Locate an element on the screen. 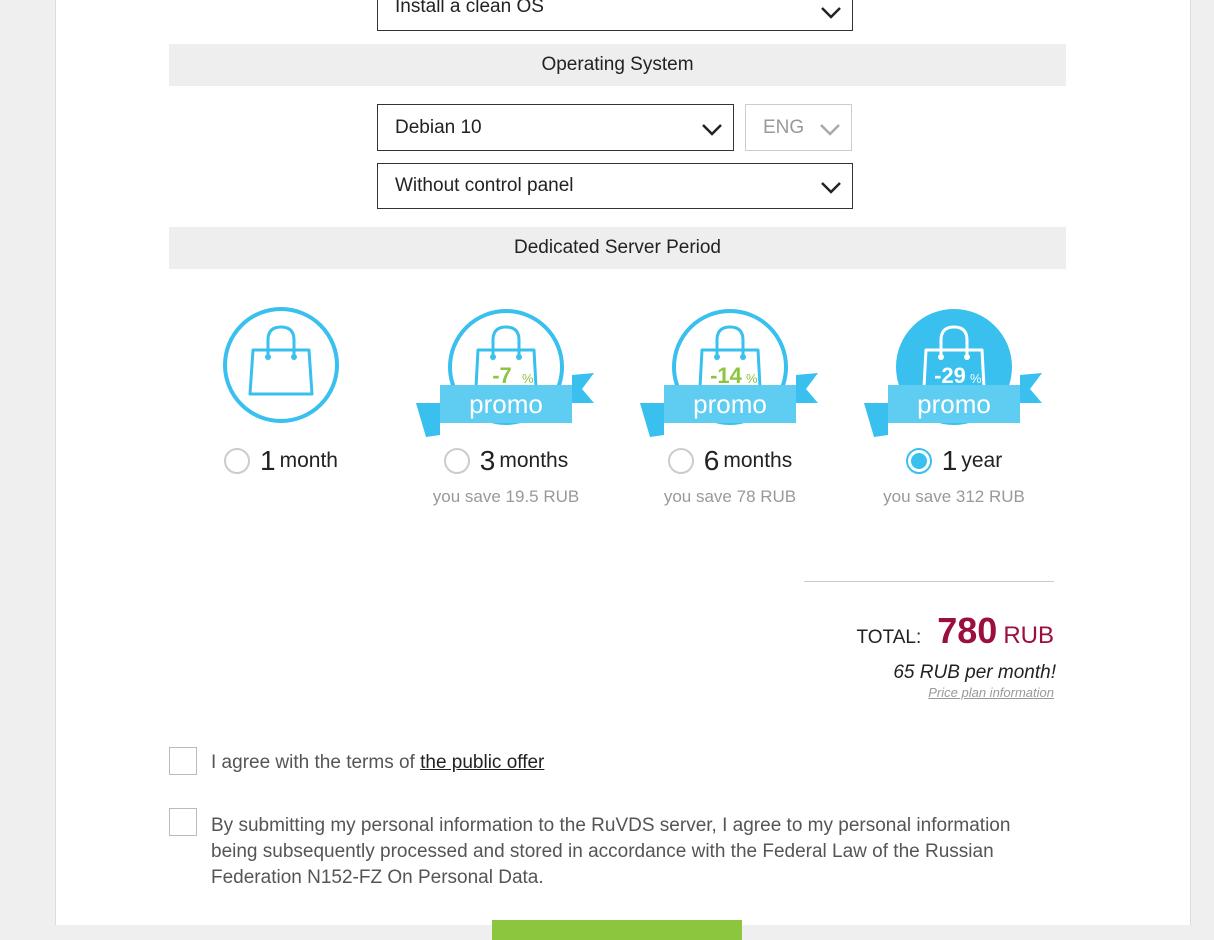 This screenshot has height=940, width=1214. period-number: 6 is located at coordinates (711, 460).